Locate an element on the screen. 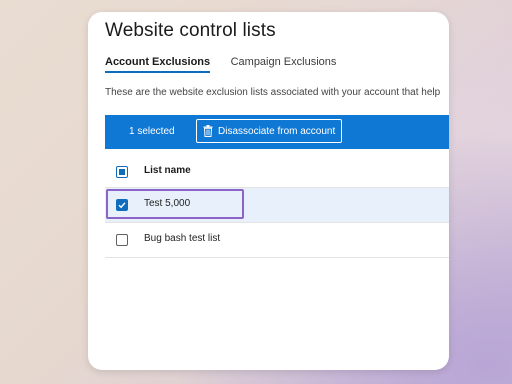  table-header-row: List name is located at coordinates (277, 171).